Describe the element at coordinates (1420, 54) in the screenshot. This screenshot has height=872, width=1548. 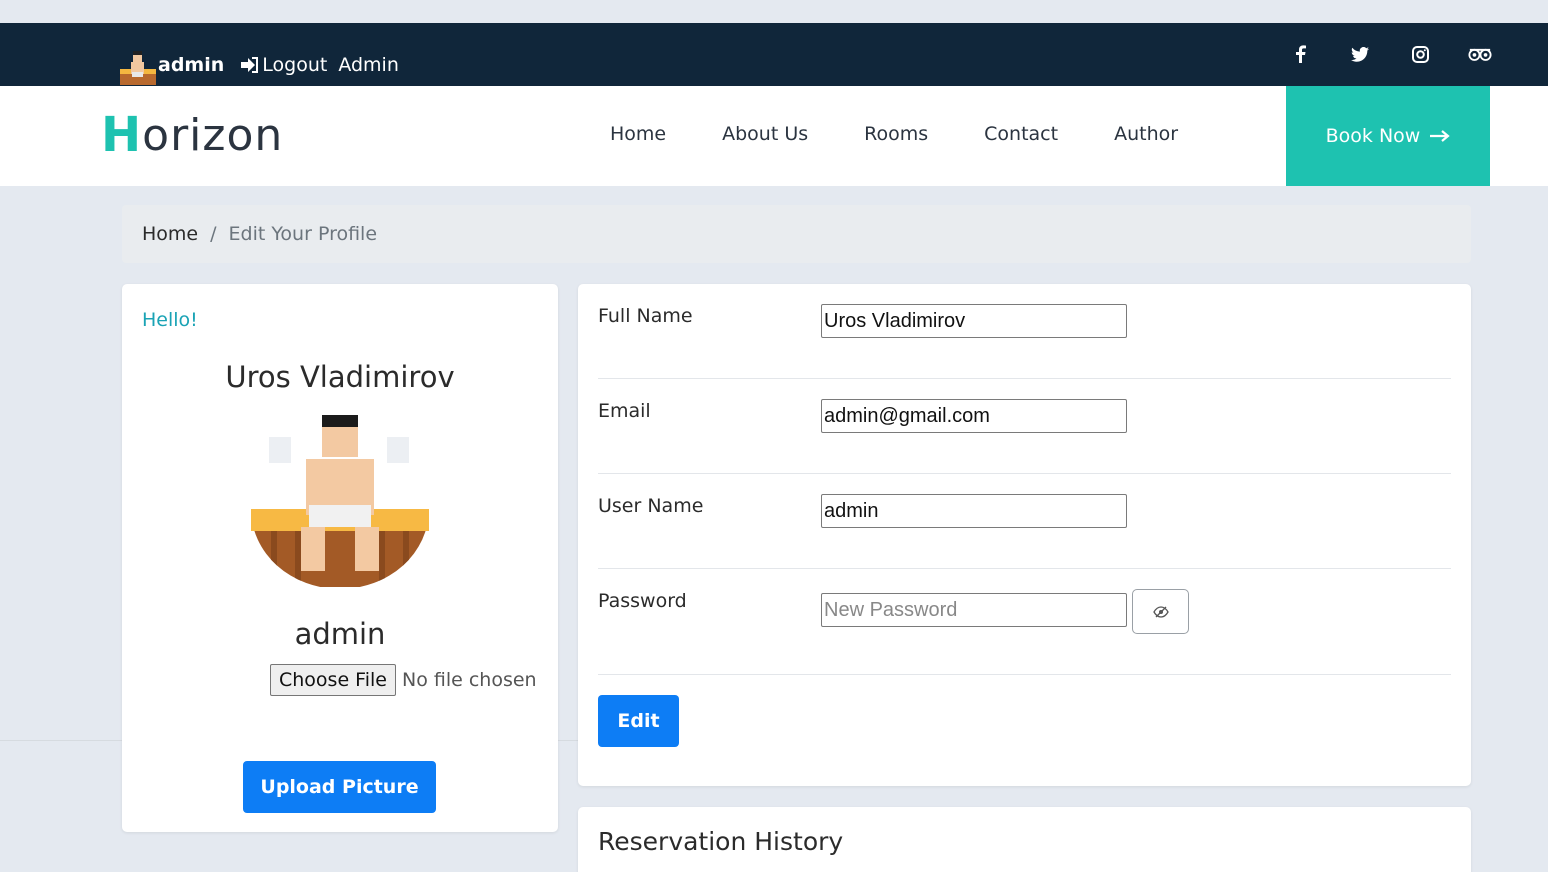
I see `instagram-icon` at that location.